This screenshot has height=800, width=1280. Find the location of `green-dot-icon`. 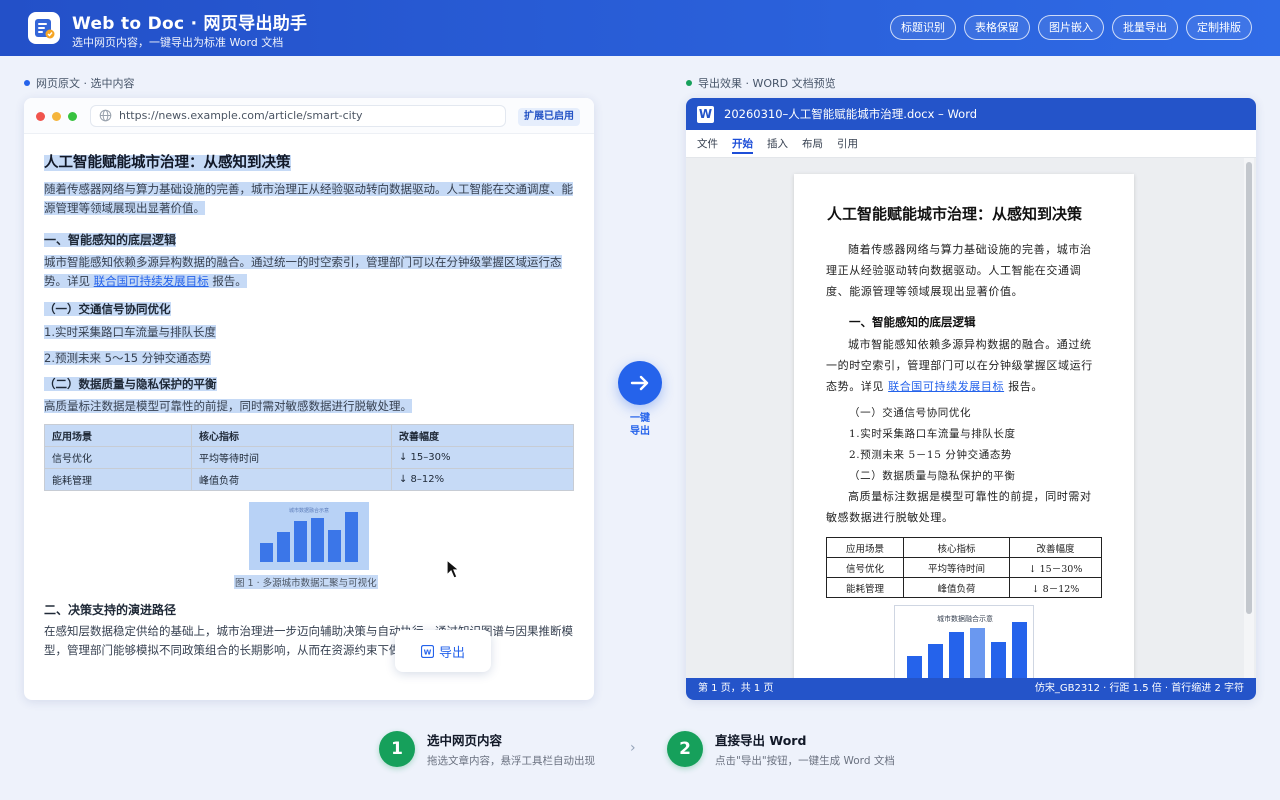

green-dot-icon is located at coordinates (689, 83).